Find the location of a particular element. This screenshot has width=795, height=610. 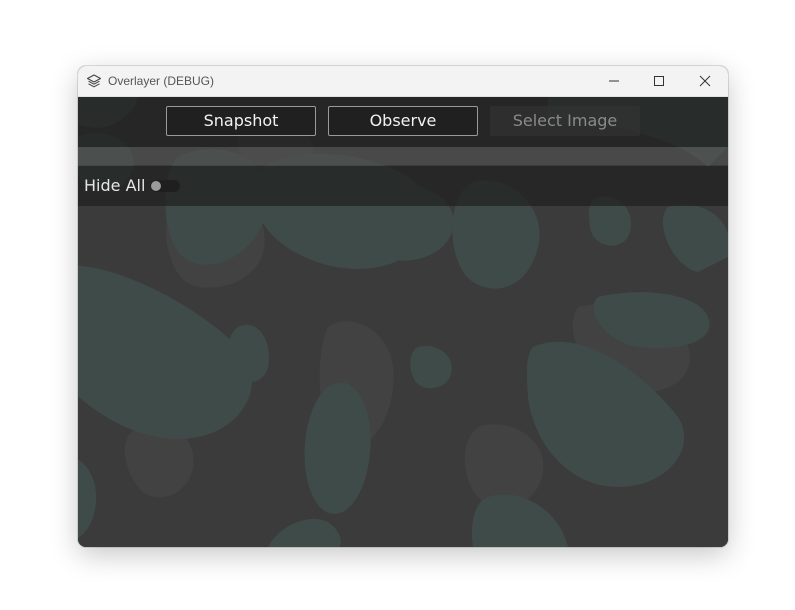

minimize-icon is located at coordinates (614, 81).